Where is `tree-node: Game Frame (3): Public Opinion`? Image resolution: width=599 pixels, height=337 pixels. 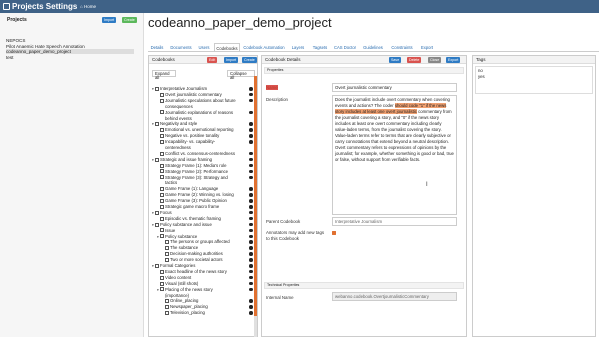 tree-node: Game Frame (3): Public Opinion is located at coordinates (205, 201).